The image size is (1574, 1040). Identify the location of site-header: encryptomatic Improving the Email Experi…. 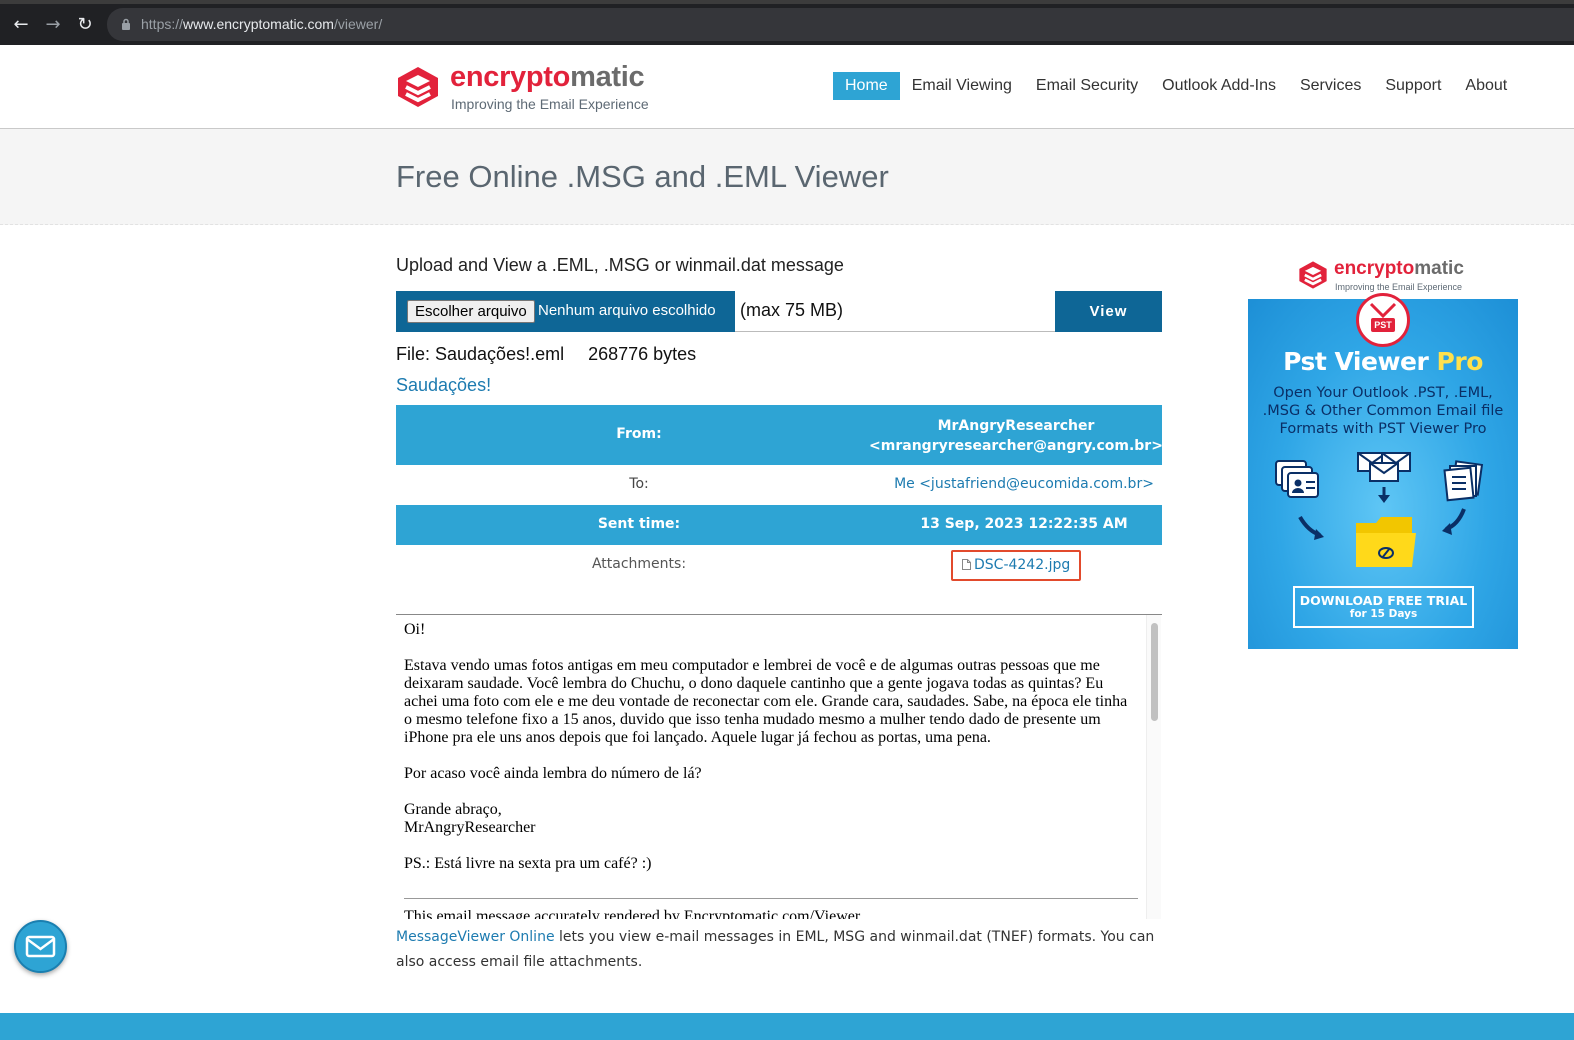
(787, 87).